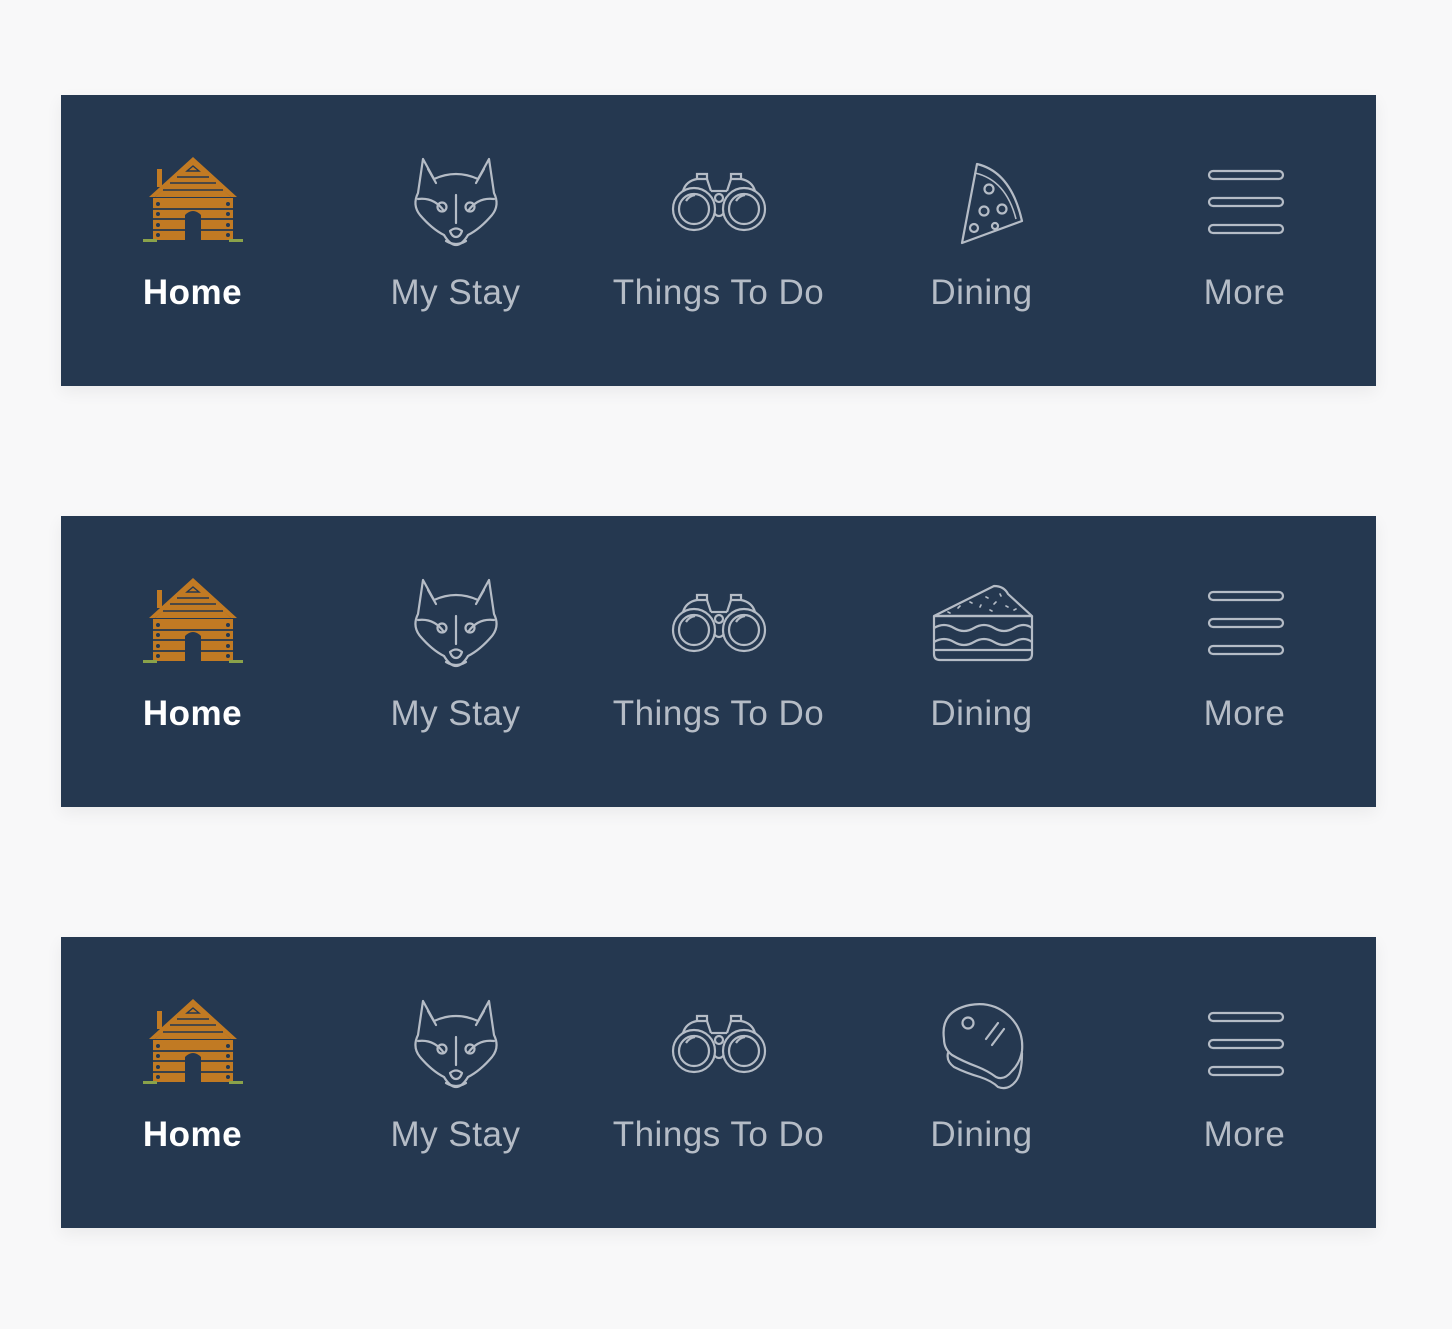  What do you see at coordinates (982, 626) in the screenshot?
I see `sandwich-icon` at bounding box center [982, 626].